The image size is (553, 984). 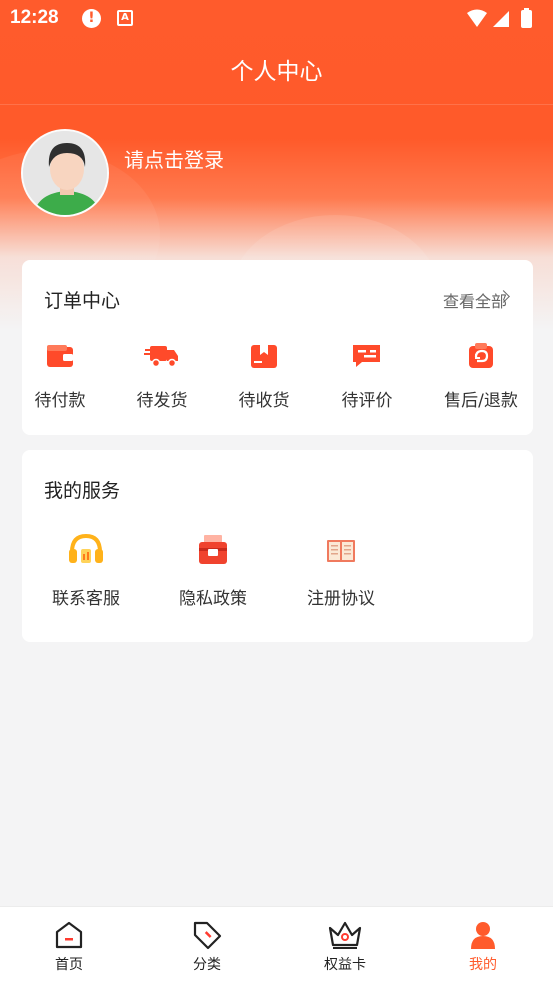 I want to click on headset-icon, so click(x=86, y=548).